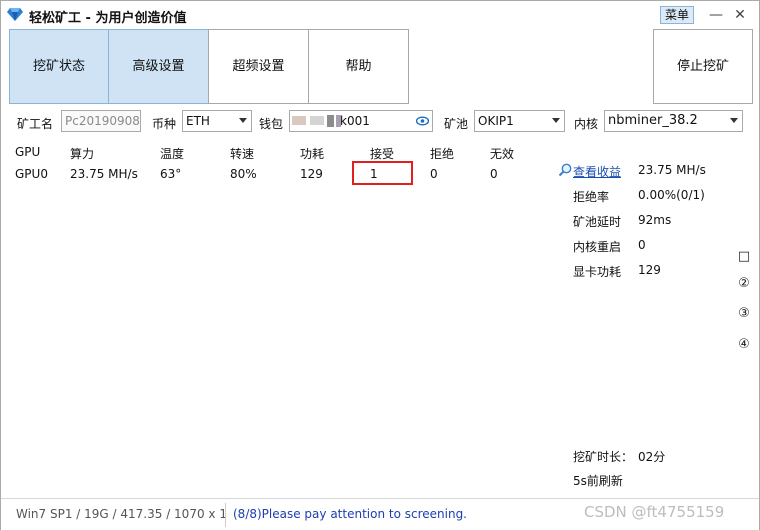  What do you see at coordinates (598, 481) in the screenshot?
I see `refresh-text: 5s前刷新` at bounding box center [598, 481].